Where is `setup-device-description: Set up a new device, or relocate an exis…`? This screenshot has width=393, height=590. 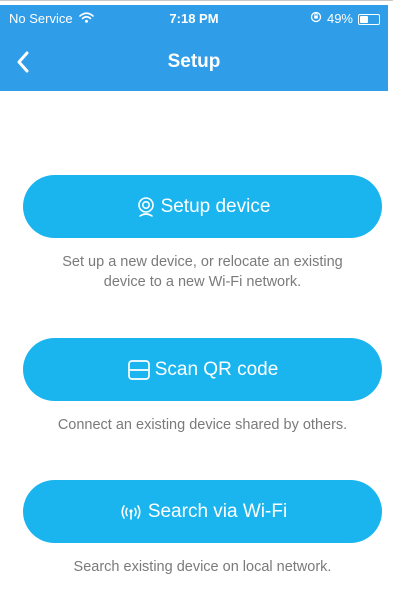 setup-device-description: Set up a new device, or relocate an exis… is located at coordinates (202, 272).